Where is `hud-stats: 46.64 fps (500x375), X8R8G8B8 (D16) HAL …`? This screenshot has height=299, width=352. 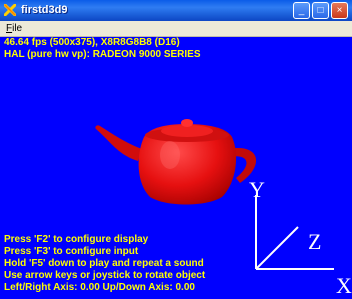 hud-stats: 46.64 fps (500x375), X8R8G8B8 (D16) HAL … is located at coordinates (102, 49).